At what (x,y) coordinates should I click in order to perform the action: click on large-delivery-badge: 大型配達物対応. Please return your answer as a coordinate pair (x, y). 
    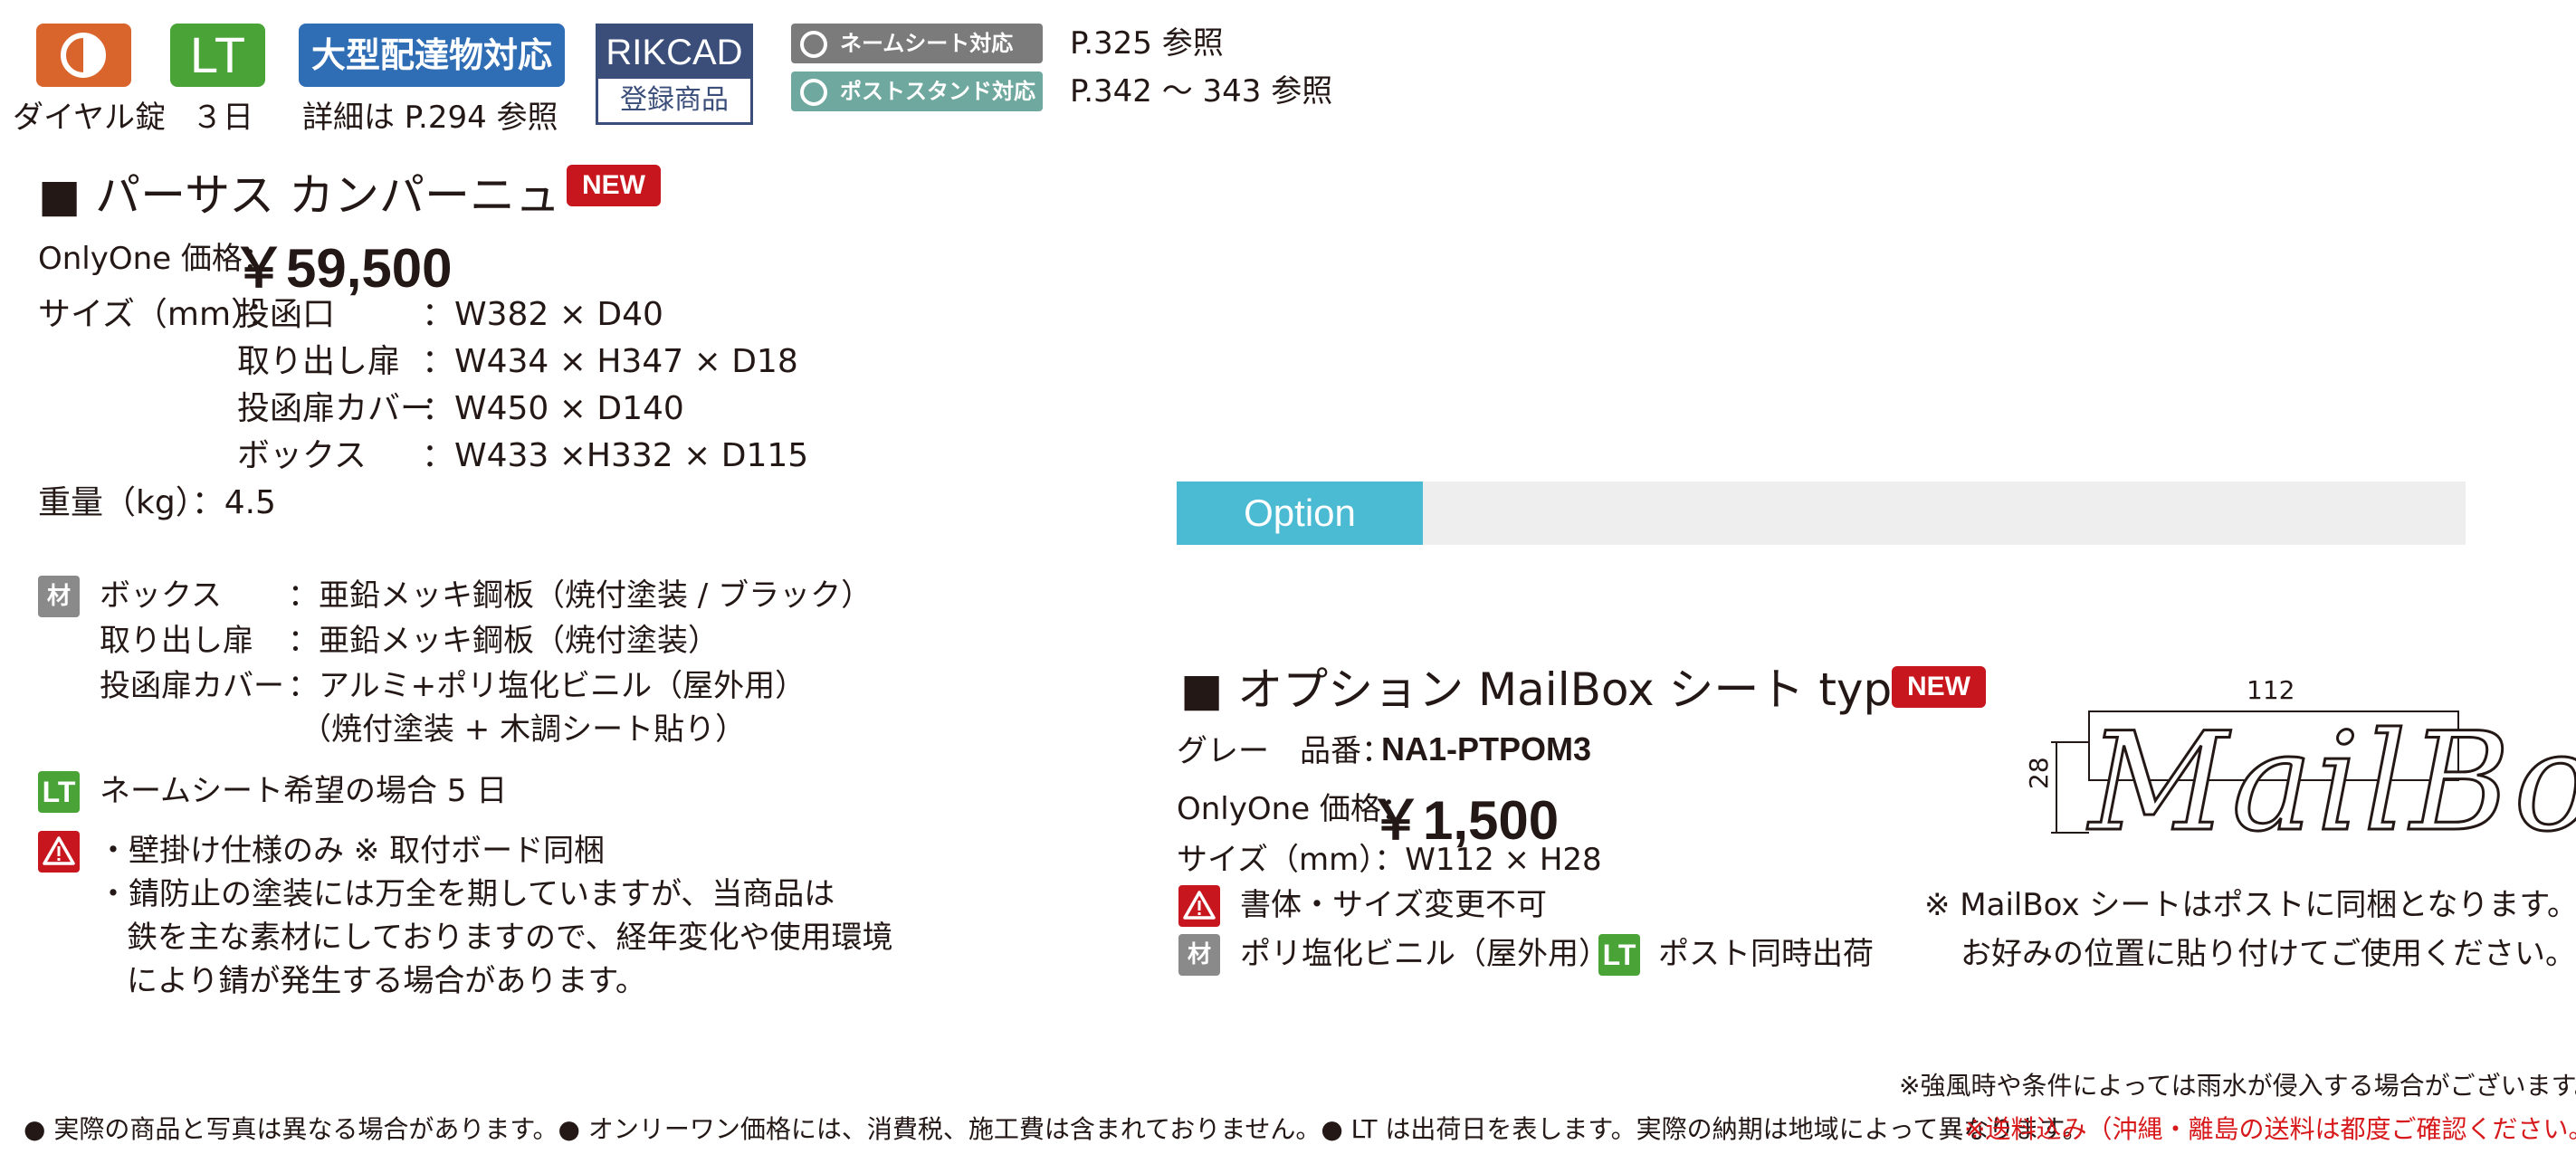
    Looking at the image, I should click on (432, 55).